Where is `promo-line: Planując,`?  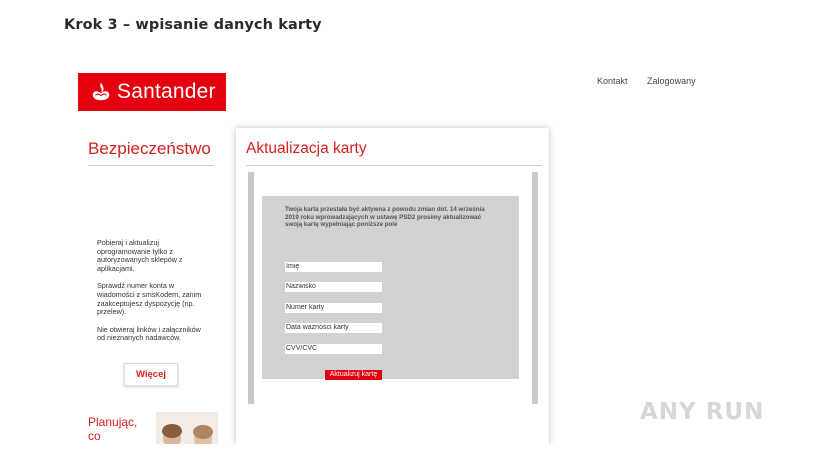
promo-line: Planując, is located at coordinates (113, 422).